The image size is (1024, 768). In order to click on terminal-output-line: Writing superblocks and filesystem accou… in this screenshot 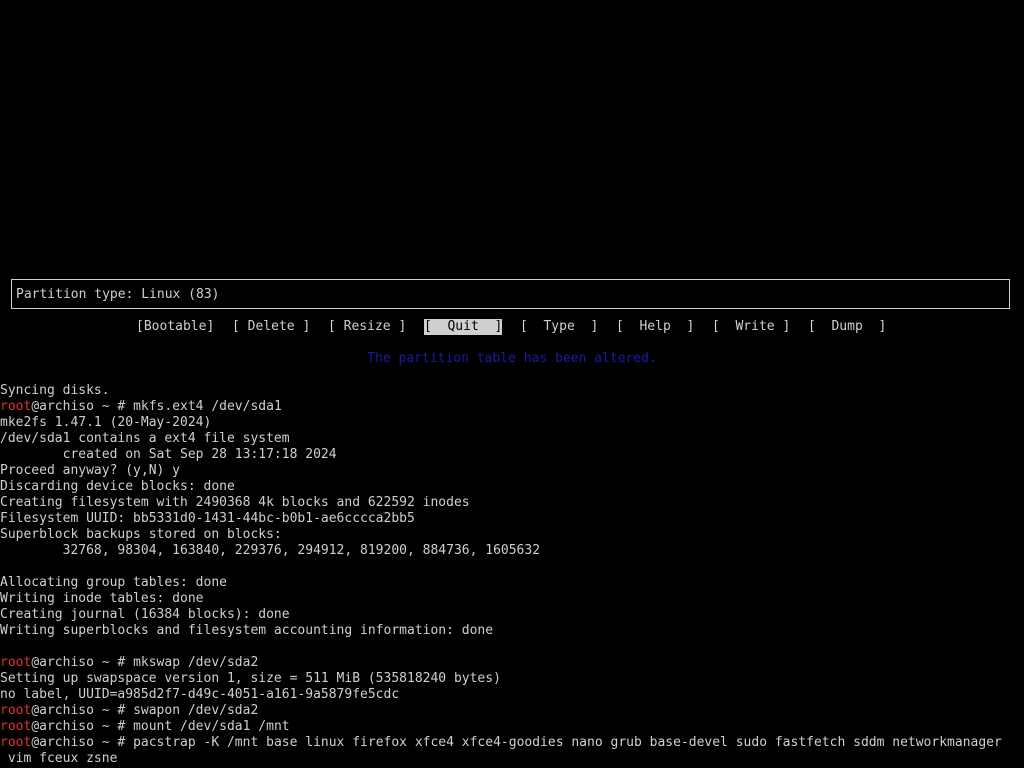, I will do `click(512, 631)`.